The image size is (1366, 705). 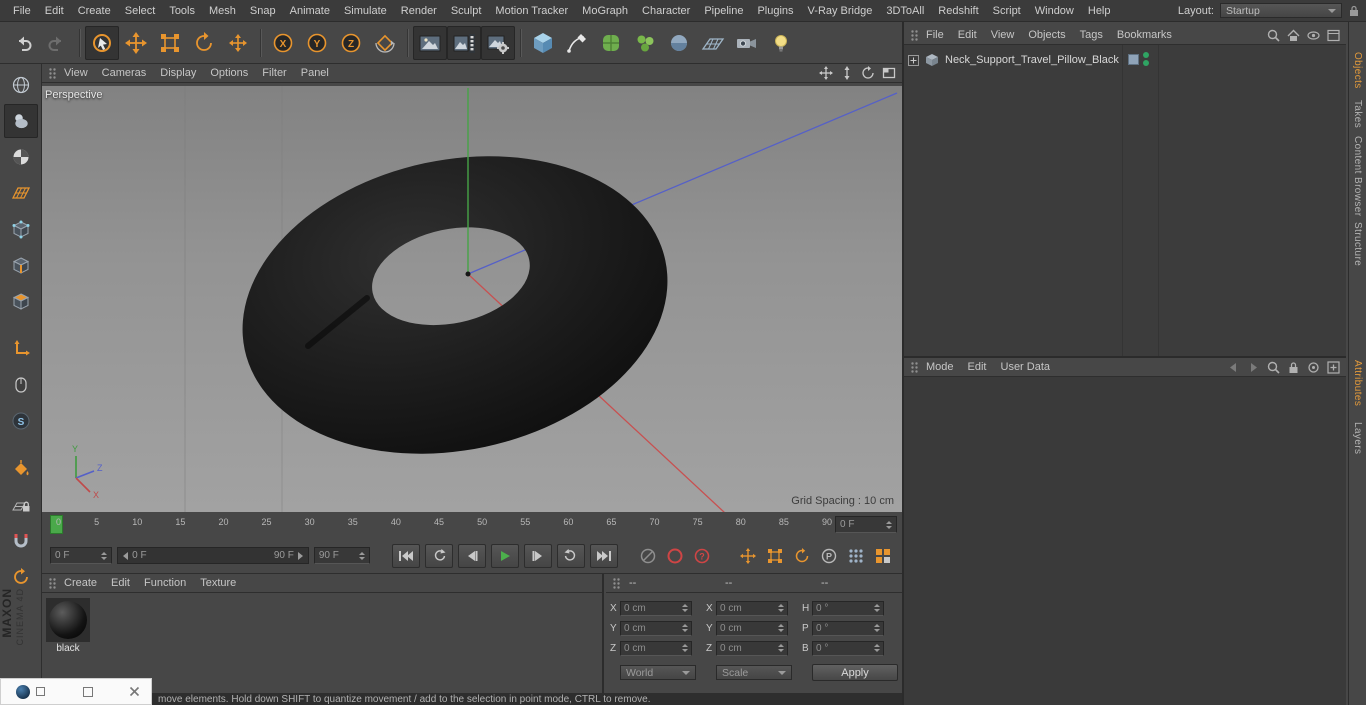 I want to click on coordinate-space-dropdown: World, so click(x=658, y=672).